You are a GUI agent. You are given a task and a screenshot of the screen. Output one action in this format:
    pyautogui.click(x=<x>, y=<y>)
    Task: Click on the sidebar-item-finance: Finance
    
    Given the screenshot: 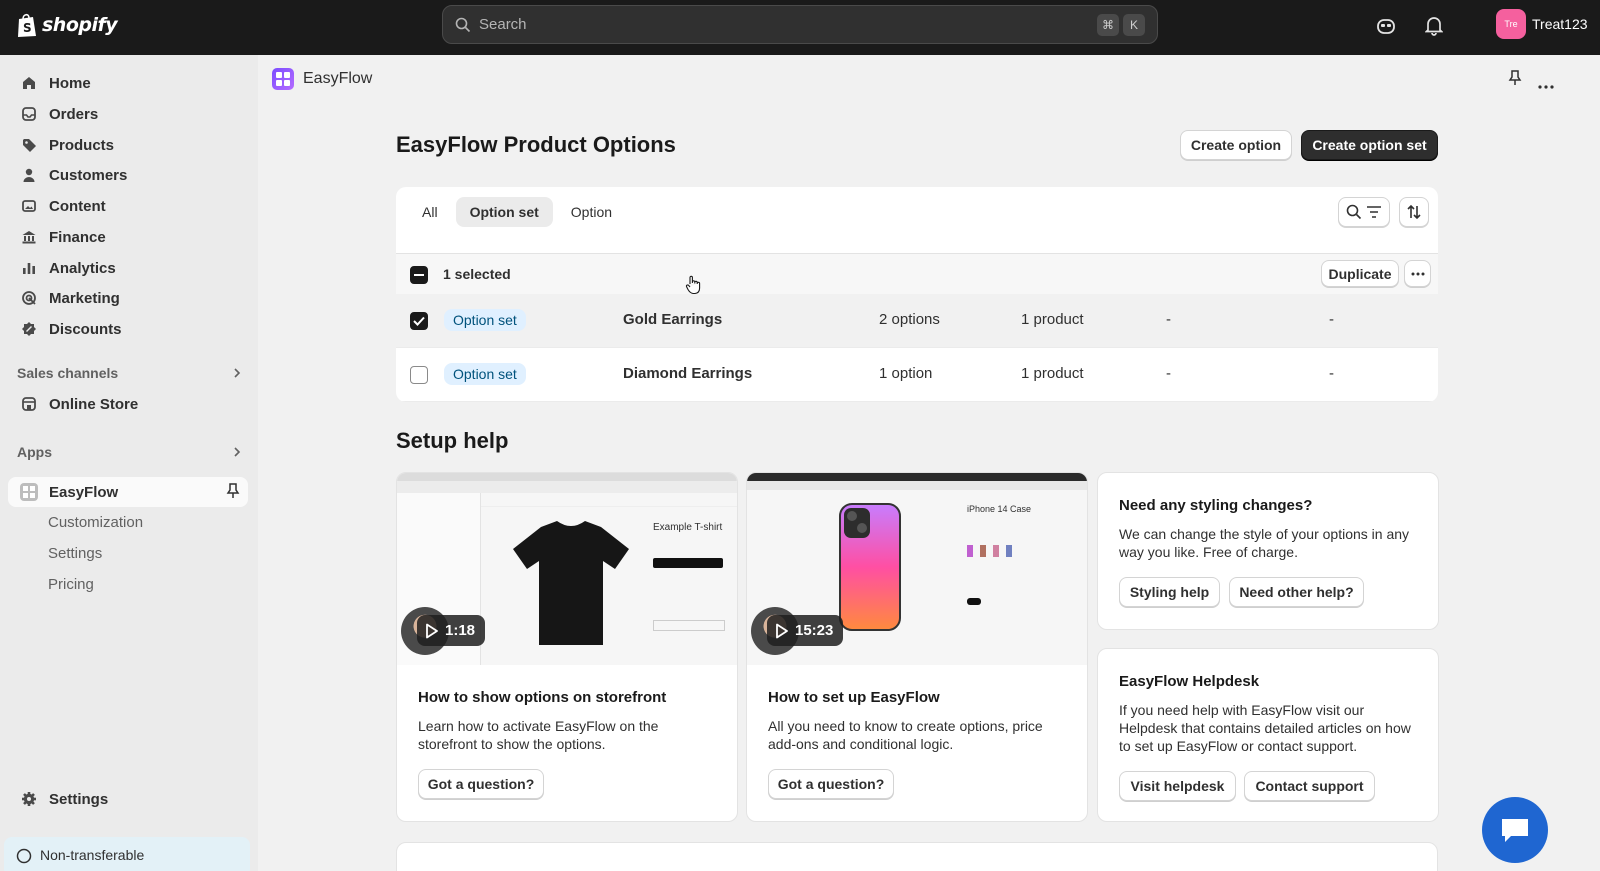 What is the action you would take?
    pyautogui.click(x=128, y=237)
    